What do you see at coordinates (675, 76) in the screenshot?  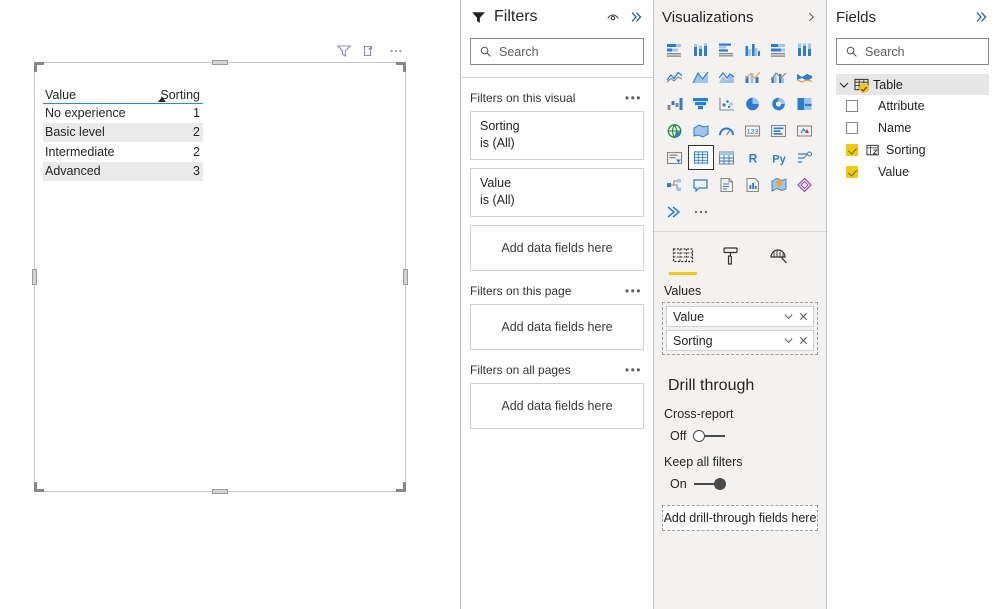 I see `line-chart-icon` at bounding box center [675, 76].